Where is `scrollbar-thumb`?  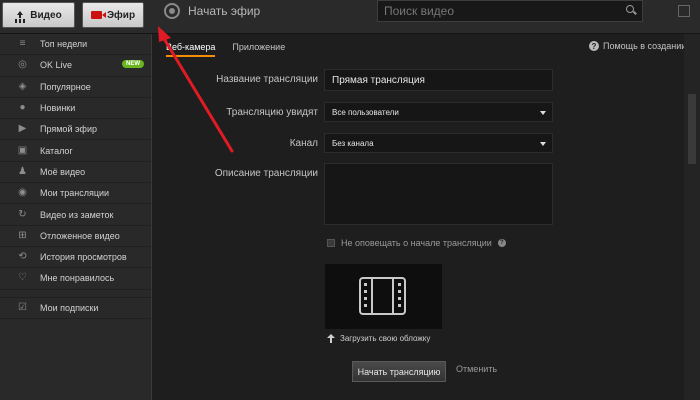
scrollbar-thumb is located at coordinates (692, 129).